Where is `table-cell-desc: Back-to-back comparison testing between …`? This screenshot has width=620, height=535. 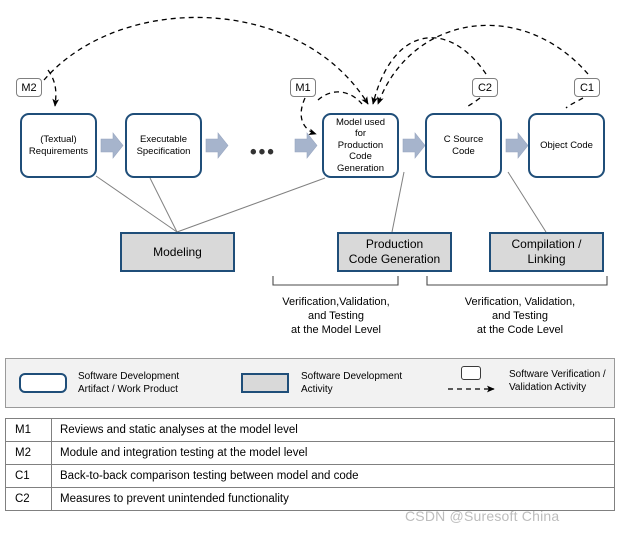
table-cell-desc: Back-to-back comparison testing between … is located at coordinates (333, 476).